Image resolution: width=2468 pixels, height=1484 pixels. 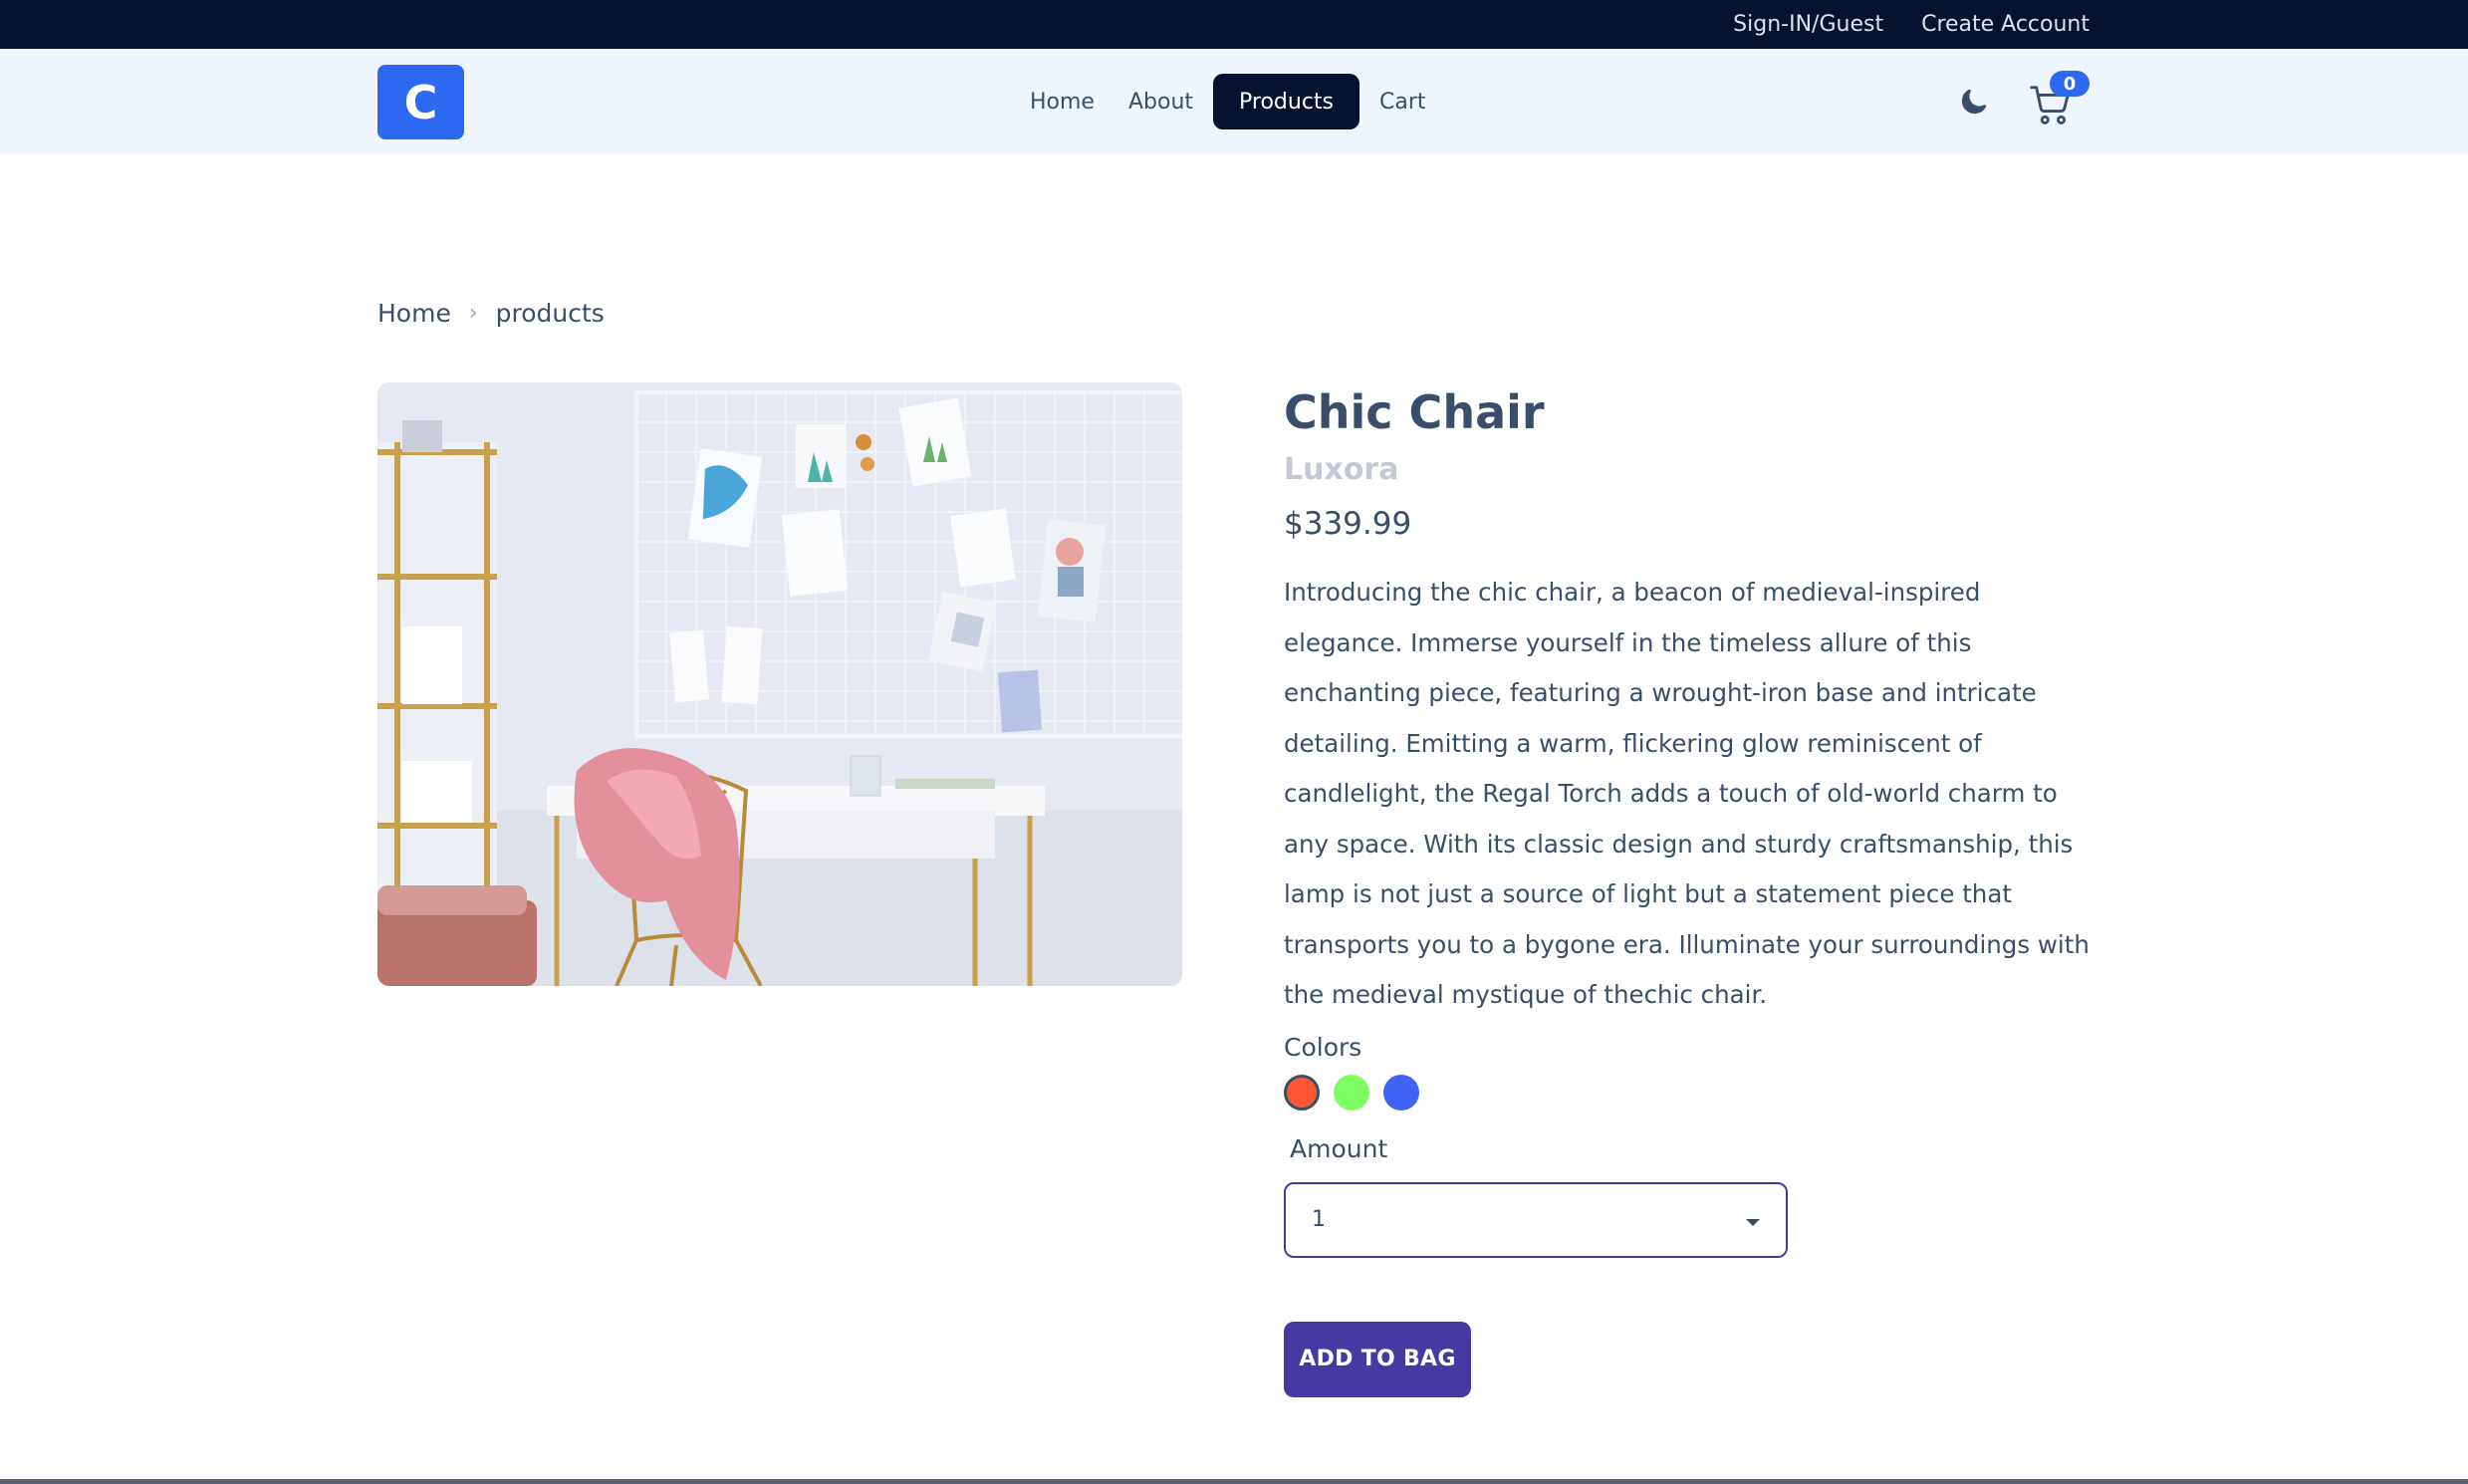 What do you see at coordinates (1319, 1219) in the screenshot?
I see `amount-value: 1` at bounding box center [1319, 1219].